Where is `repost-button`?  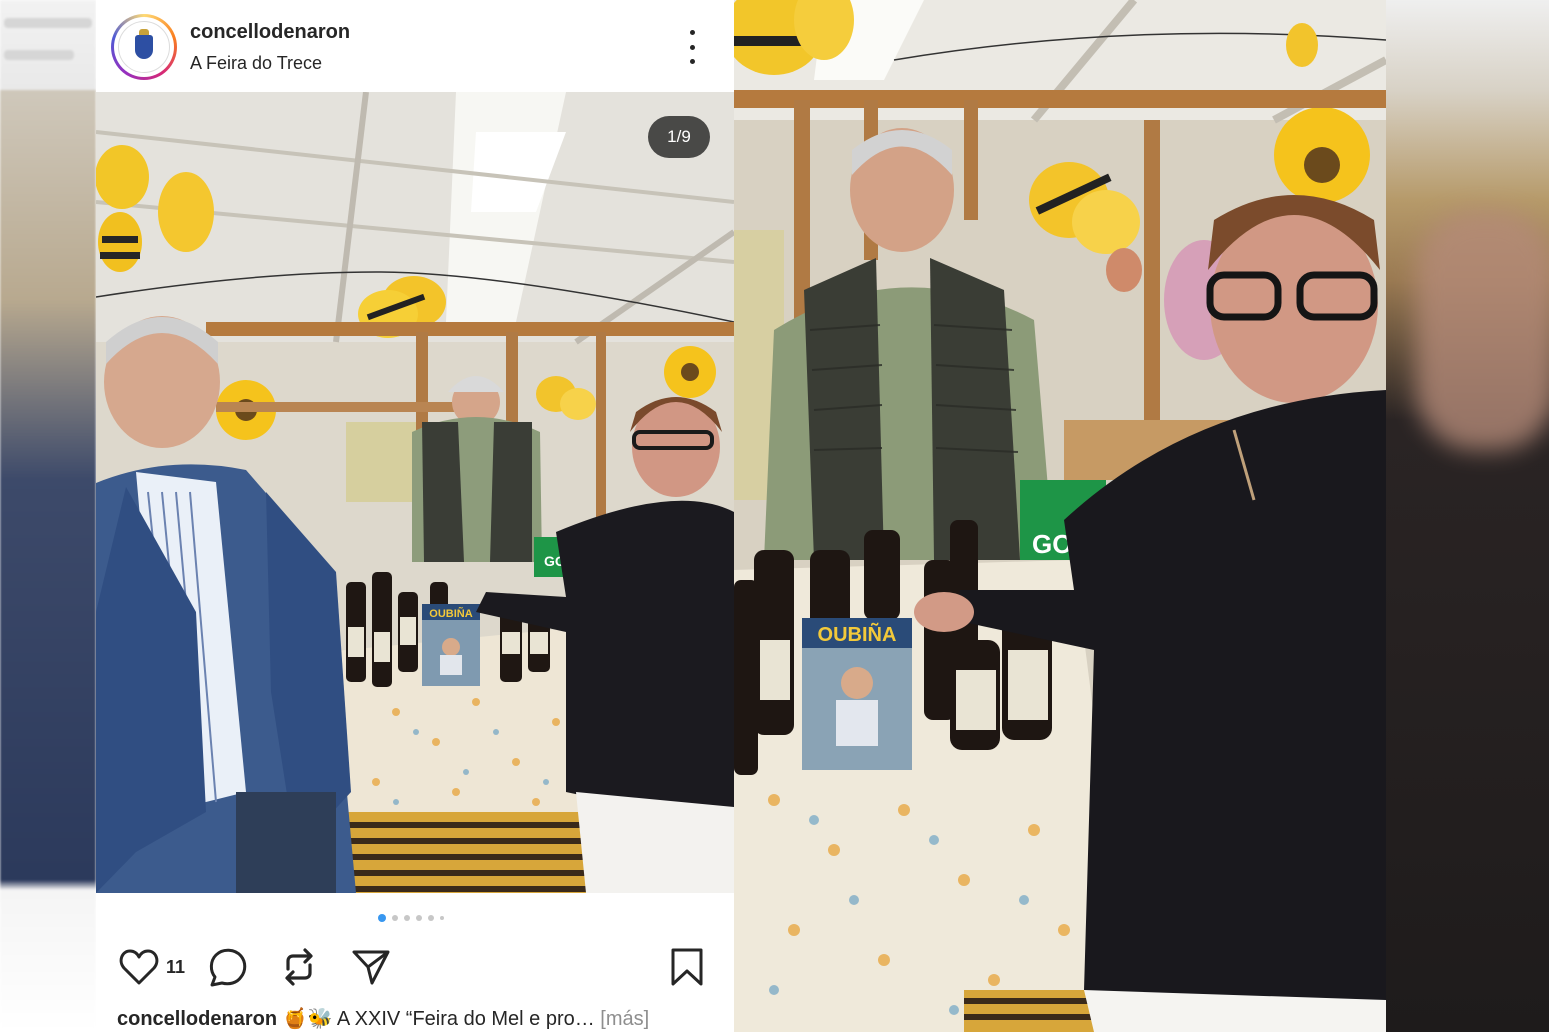
repost-button is located at coordinates (299, 967).